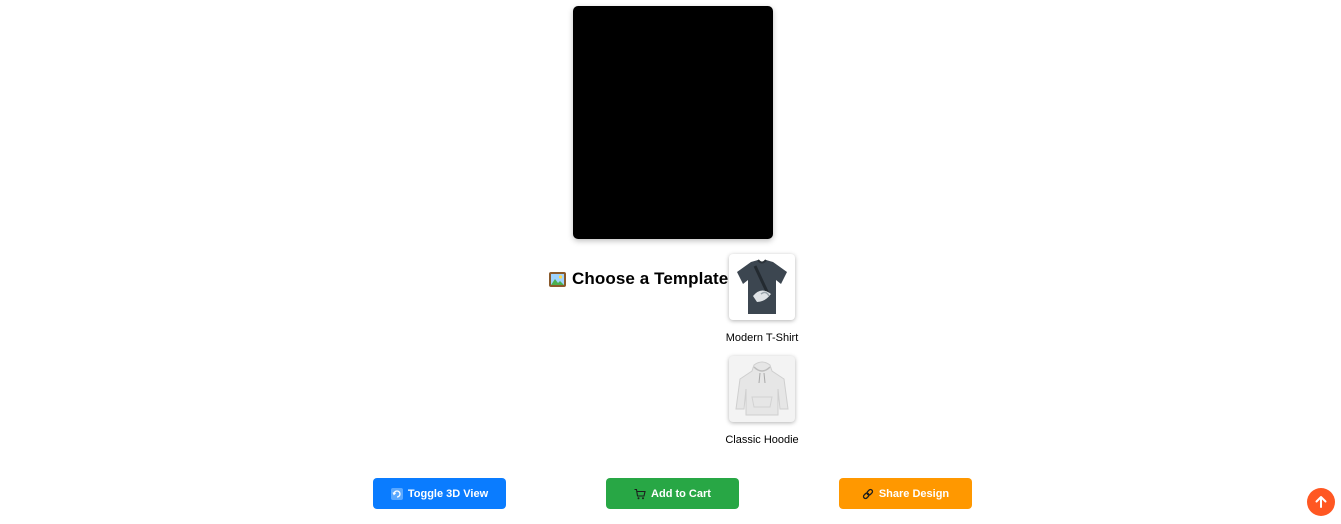  Describe the element at coordinates (650, 278) in the screenshot. I see `template-section-title: Choose a Template` at that location.